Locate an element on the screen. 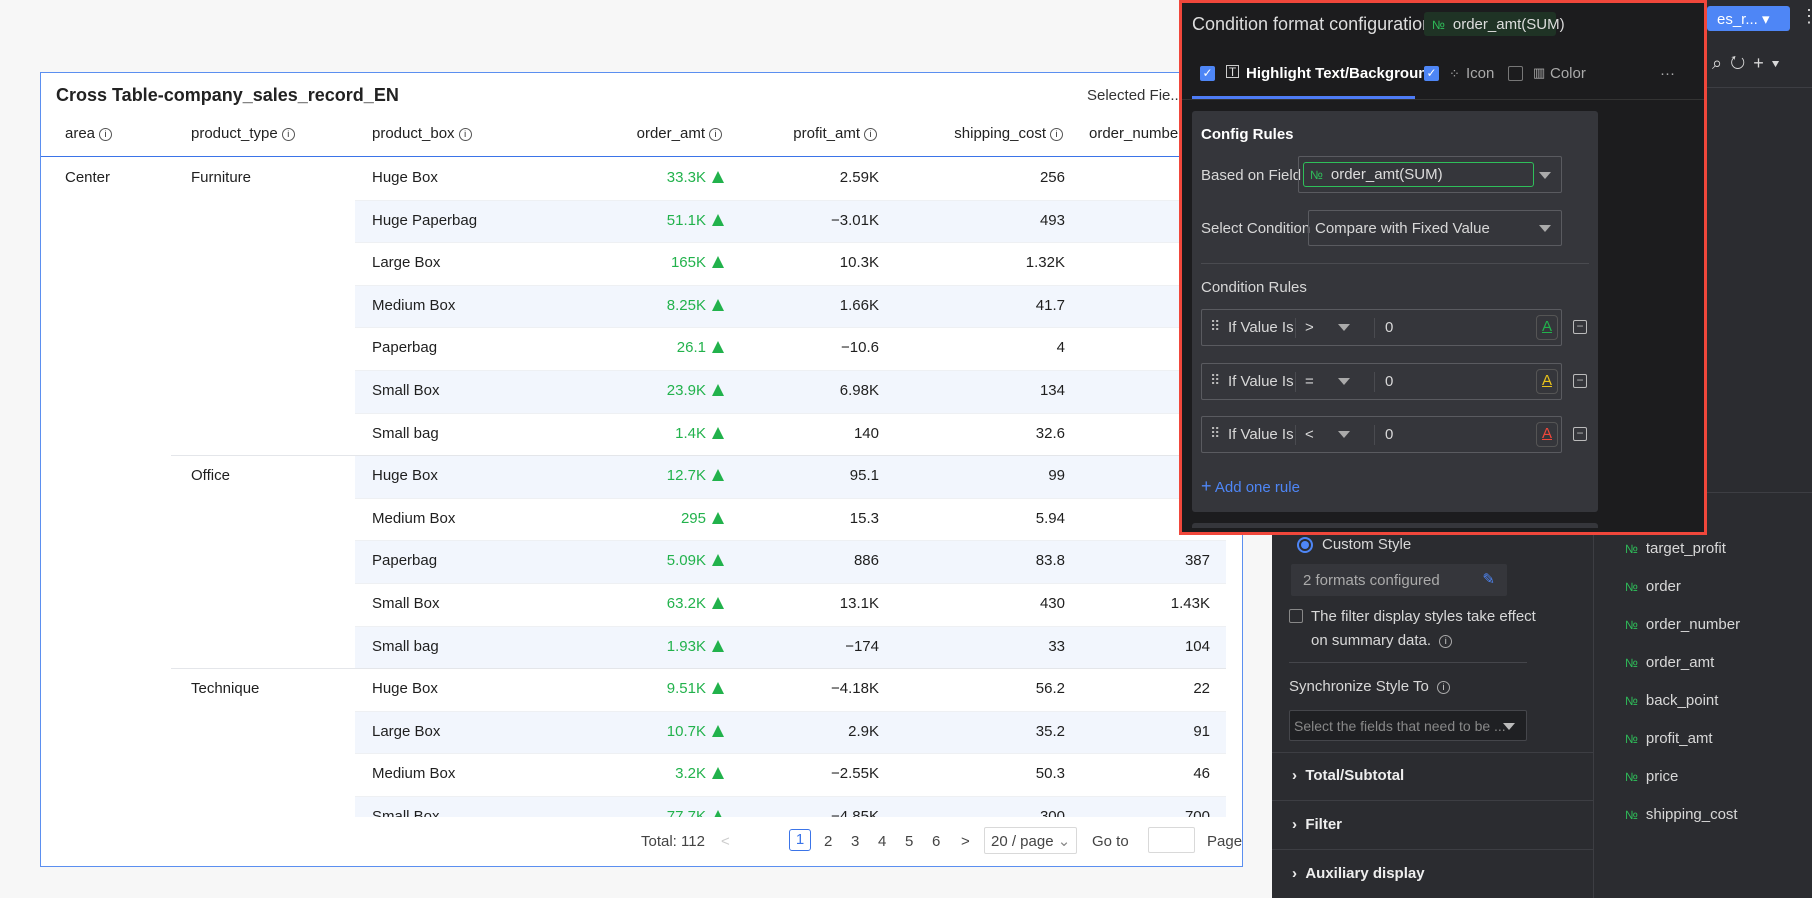  page-4: 4 is located at coordinates (882, 841).